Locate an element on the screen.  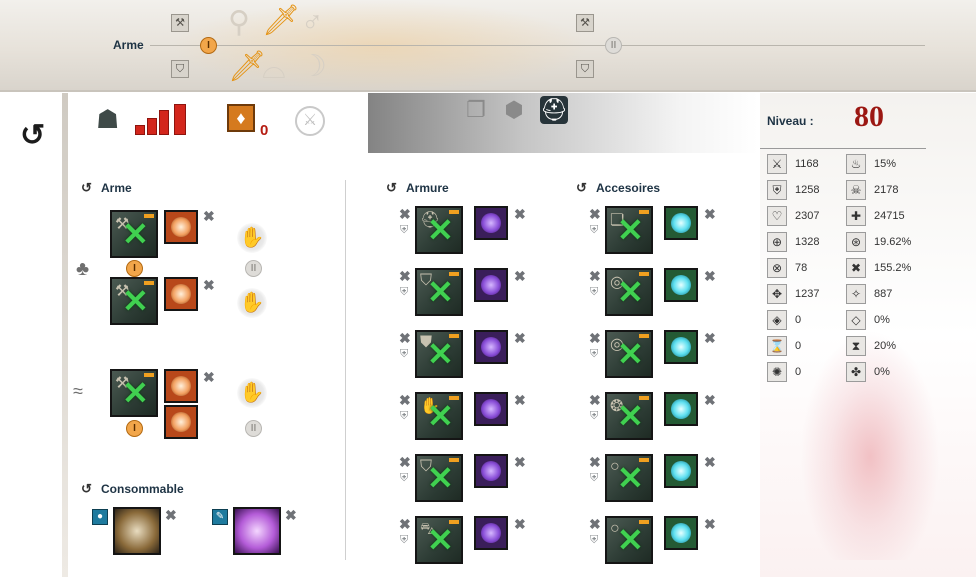
shoulders-rune is located at coordinates (491, 285).